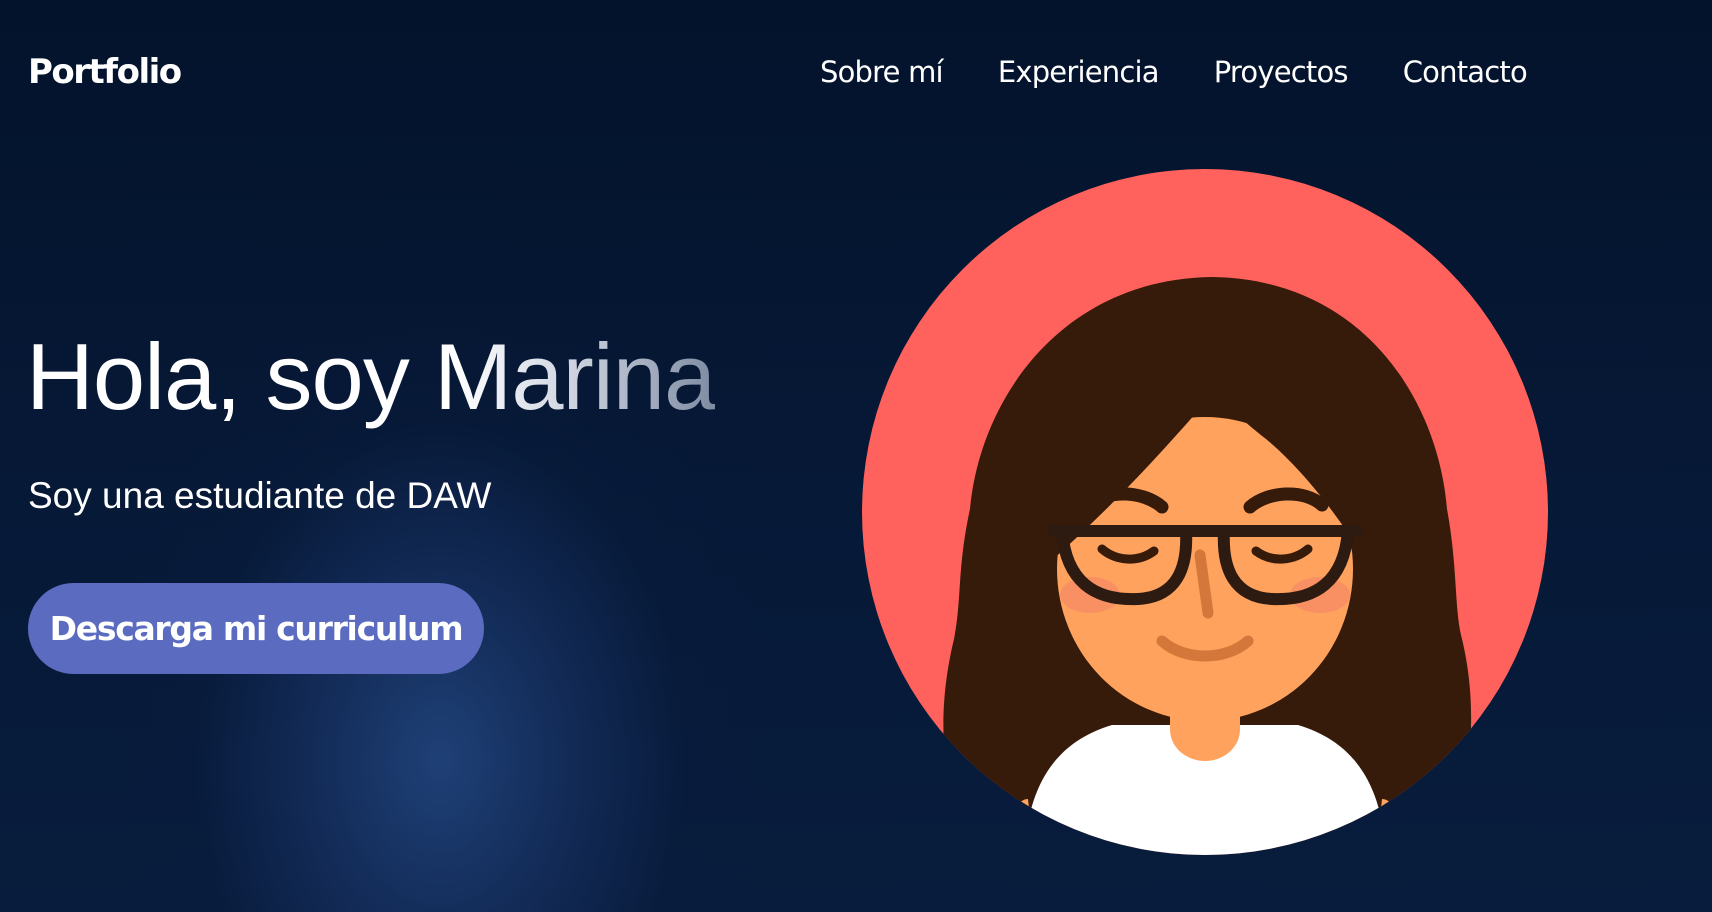 This screenshot has height=912, width=1712. Describe the element at coordinates (105, 72) in the screenshot. I see `logo: Portfolio` at that location.